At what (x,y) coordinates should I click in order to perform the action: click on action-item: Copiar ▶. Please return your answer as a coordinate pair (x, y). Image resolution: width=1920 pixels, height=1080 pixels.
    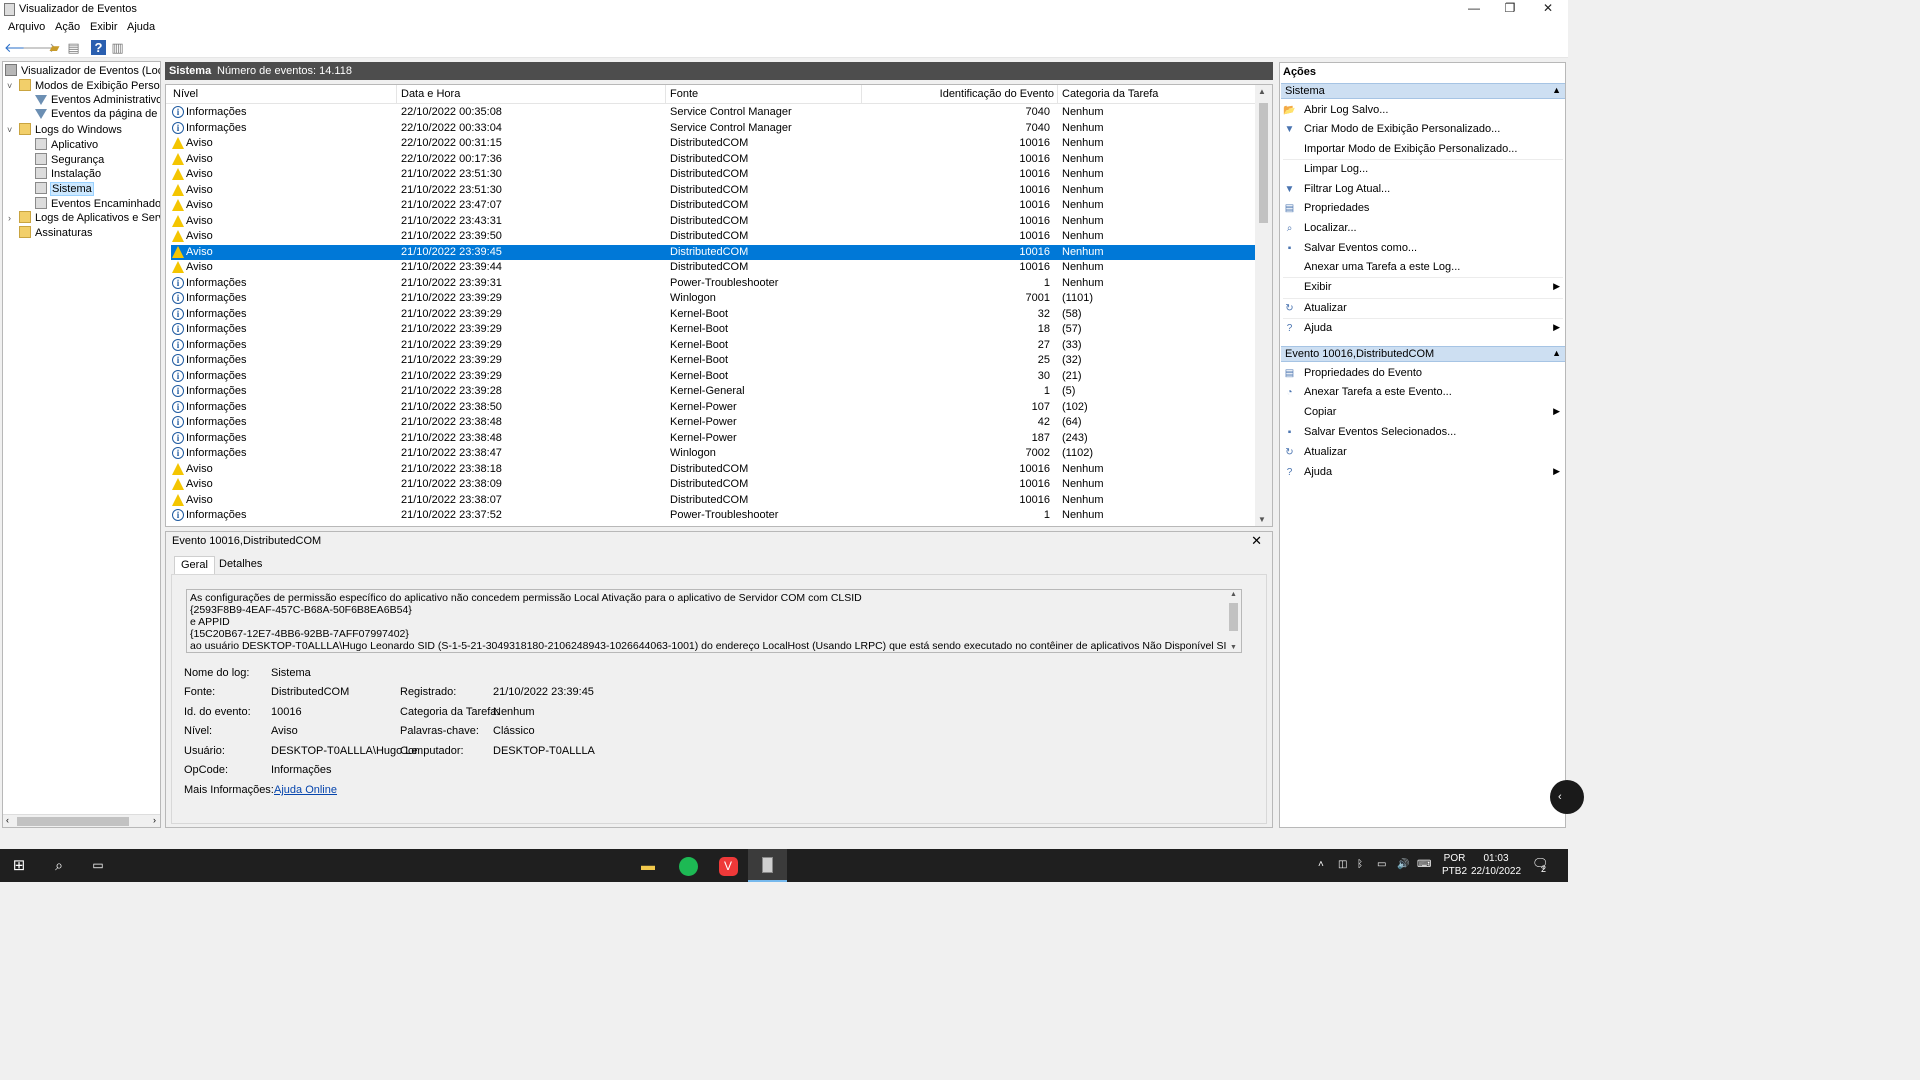
    Looking at the image, I should click on (1423, 413).